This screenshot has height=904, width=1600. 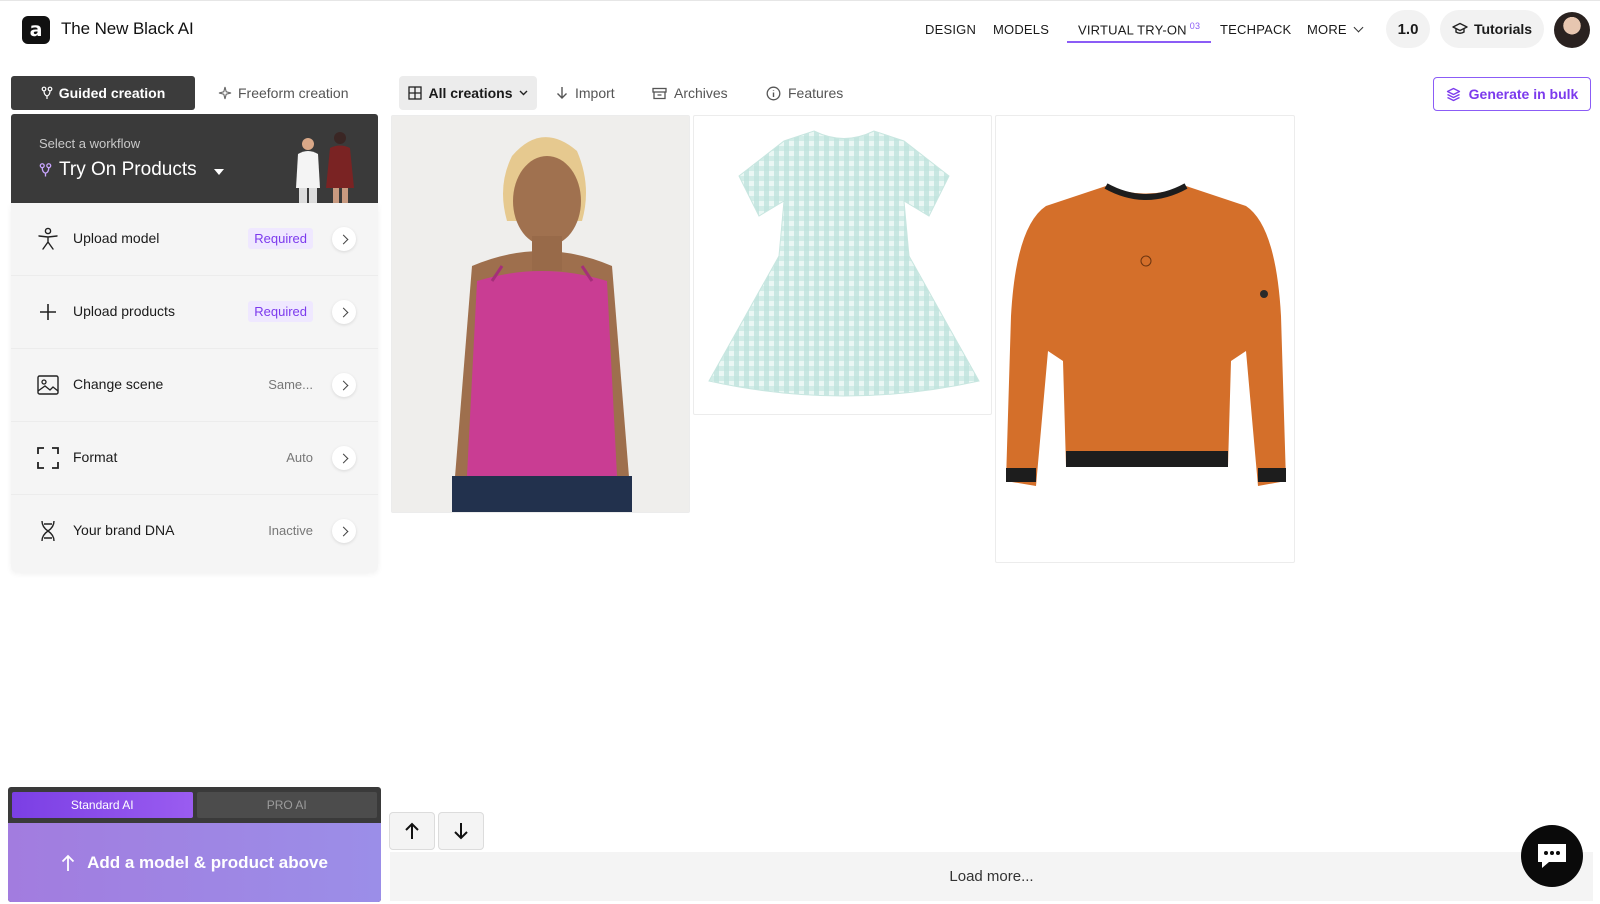 What do you see at coordinates (194, 531) in the screenshot?
I see `option-brand-dna: Your brand DNA Inactive` at bounding box center [194, 531].